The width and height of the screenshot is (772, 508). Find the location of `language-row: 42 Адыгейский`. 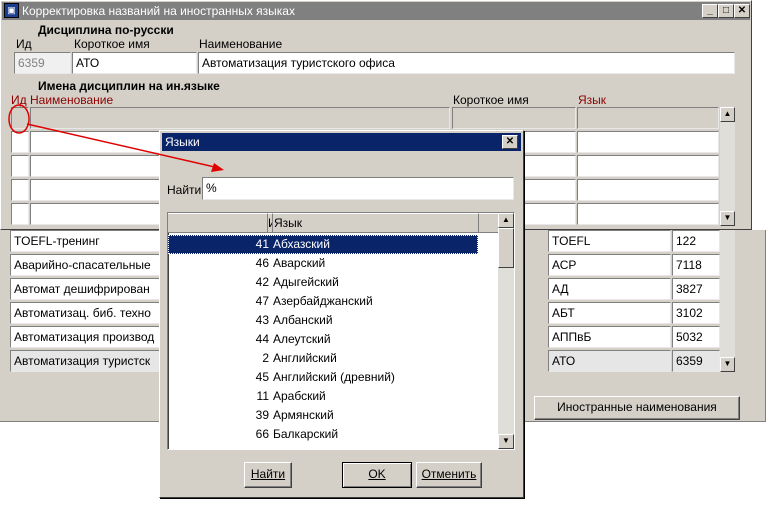

language-row: 42 Адыгейский is located at coordinates (323, 282).